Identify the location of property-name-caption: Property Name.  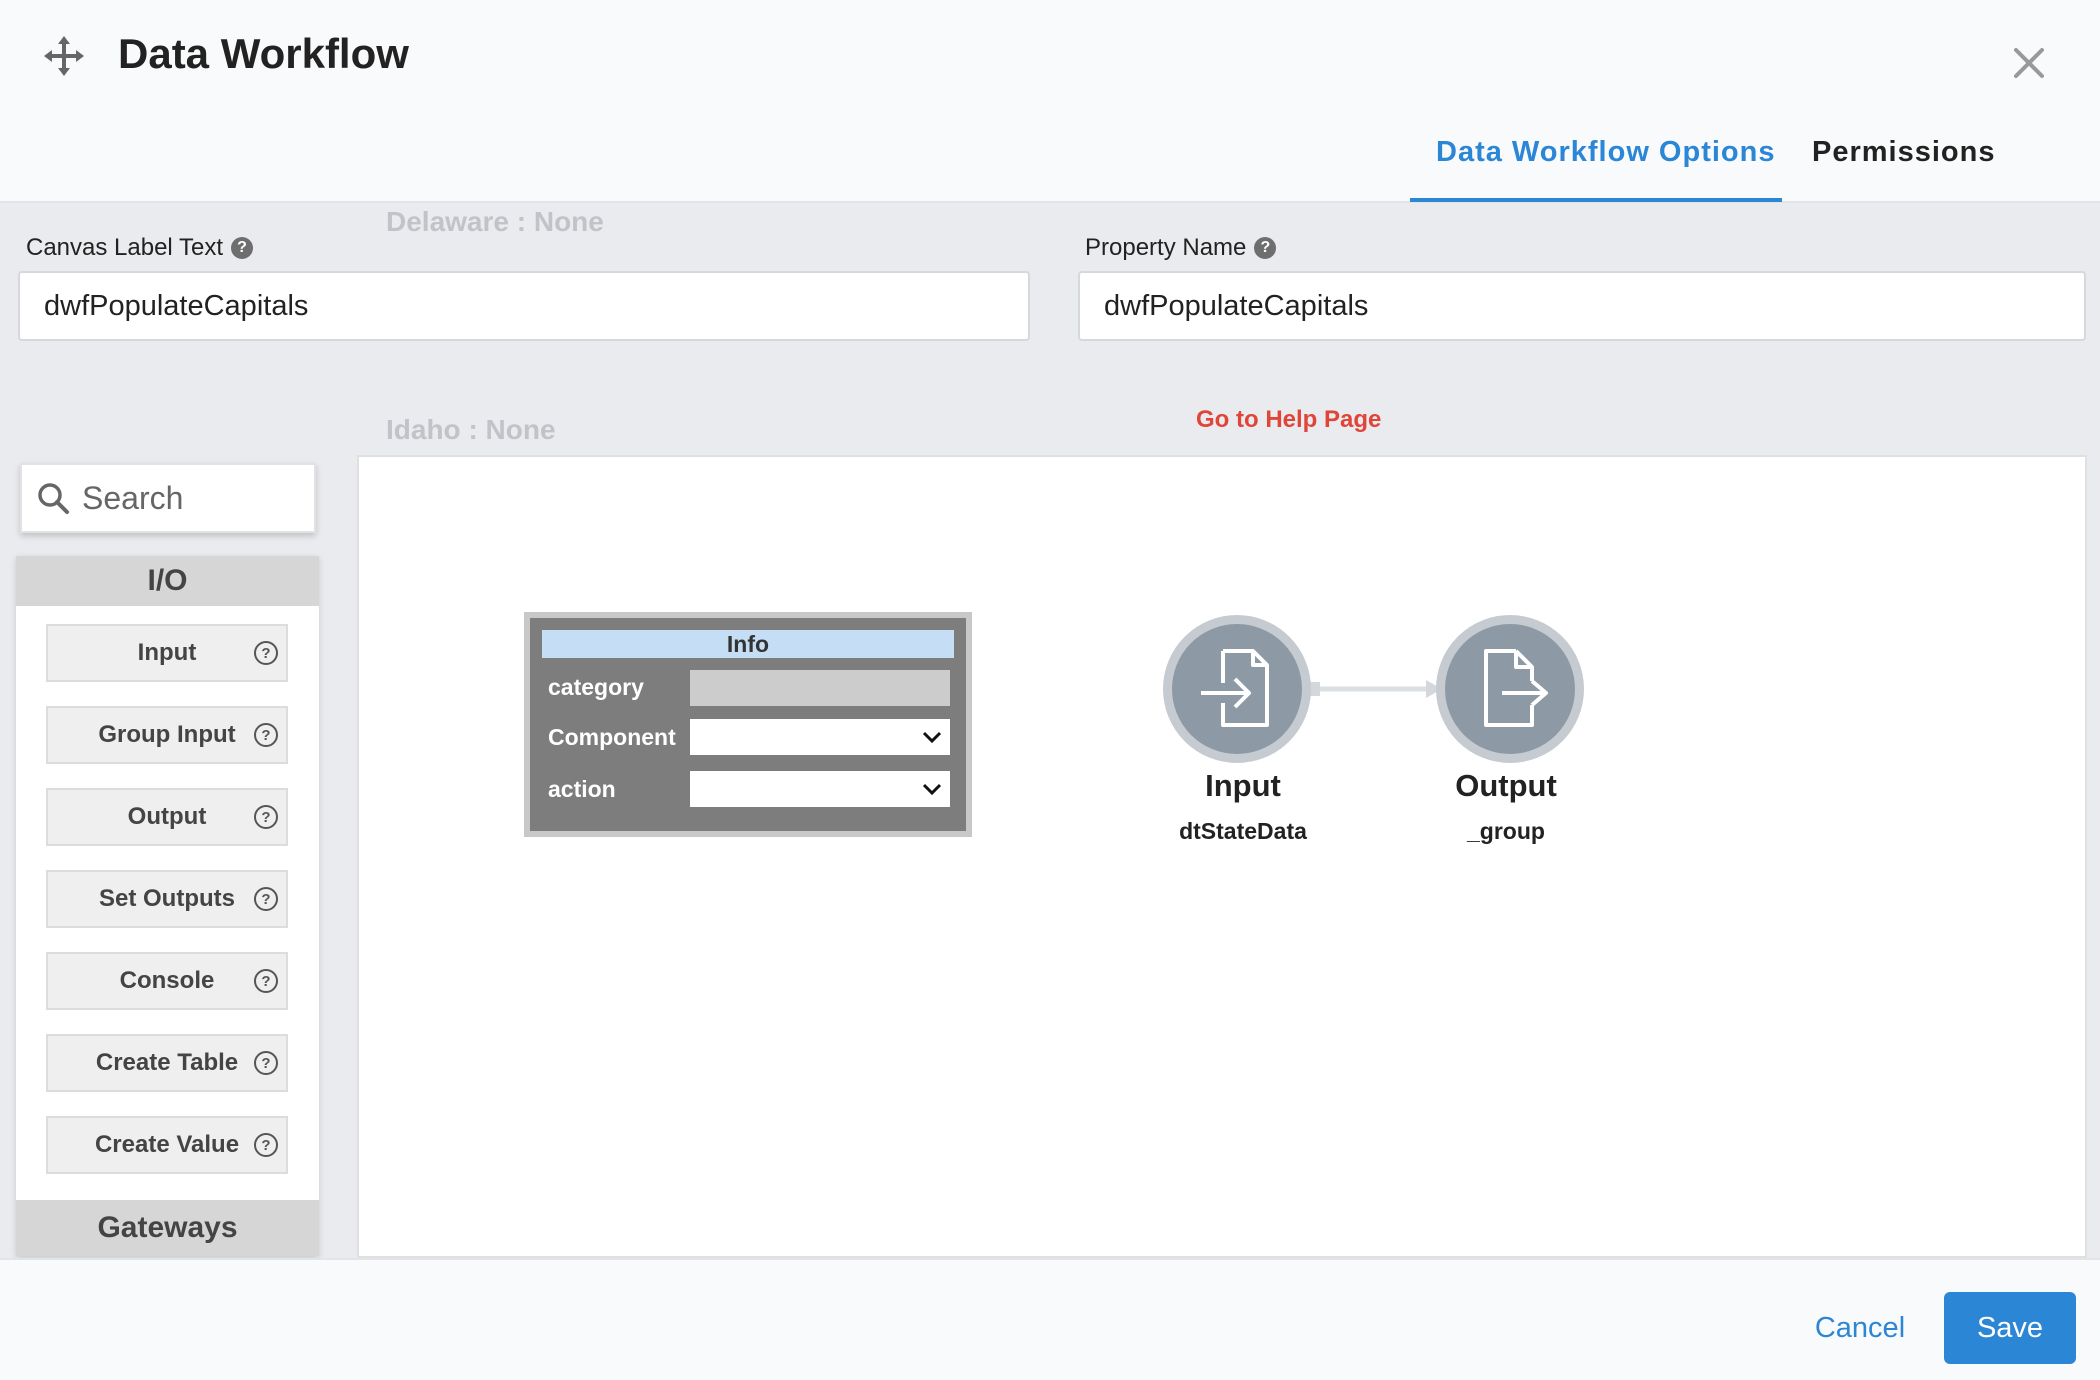
(1166, 247).